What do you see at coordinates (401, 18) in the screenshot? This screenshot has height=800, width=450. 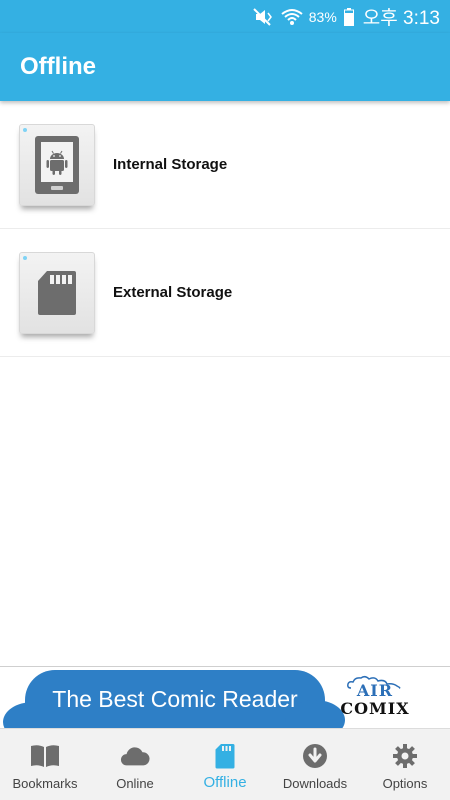 I see `clock: 오후 3:13` at bounding box center [401, 18].